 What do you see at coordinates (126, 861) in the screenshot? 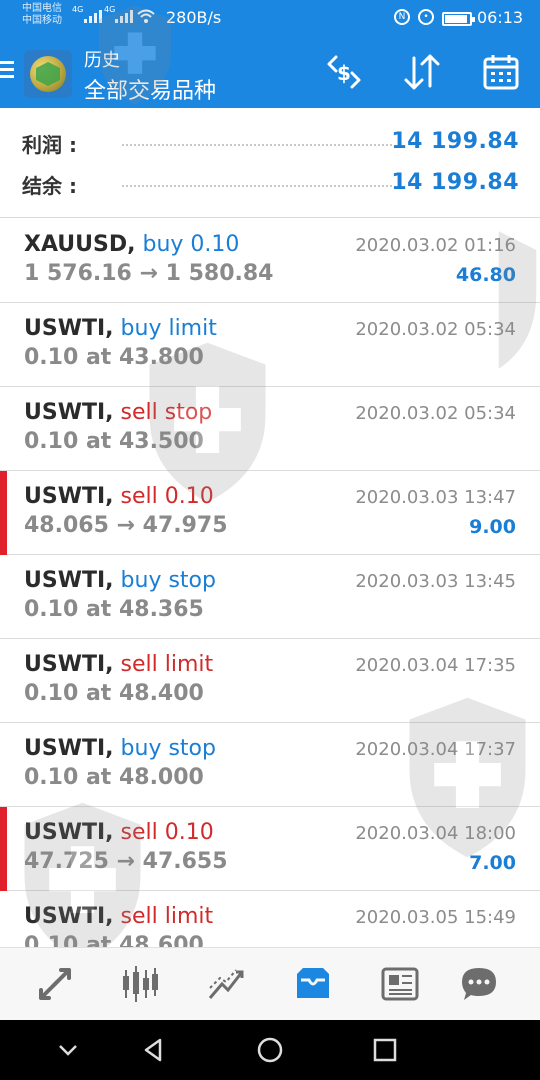
I see `order-detail: 47.725 → 47.655` at bounding box center [126, 861].